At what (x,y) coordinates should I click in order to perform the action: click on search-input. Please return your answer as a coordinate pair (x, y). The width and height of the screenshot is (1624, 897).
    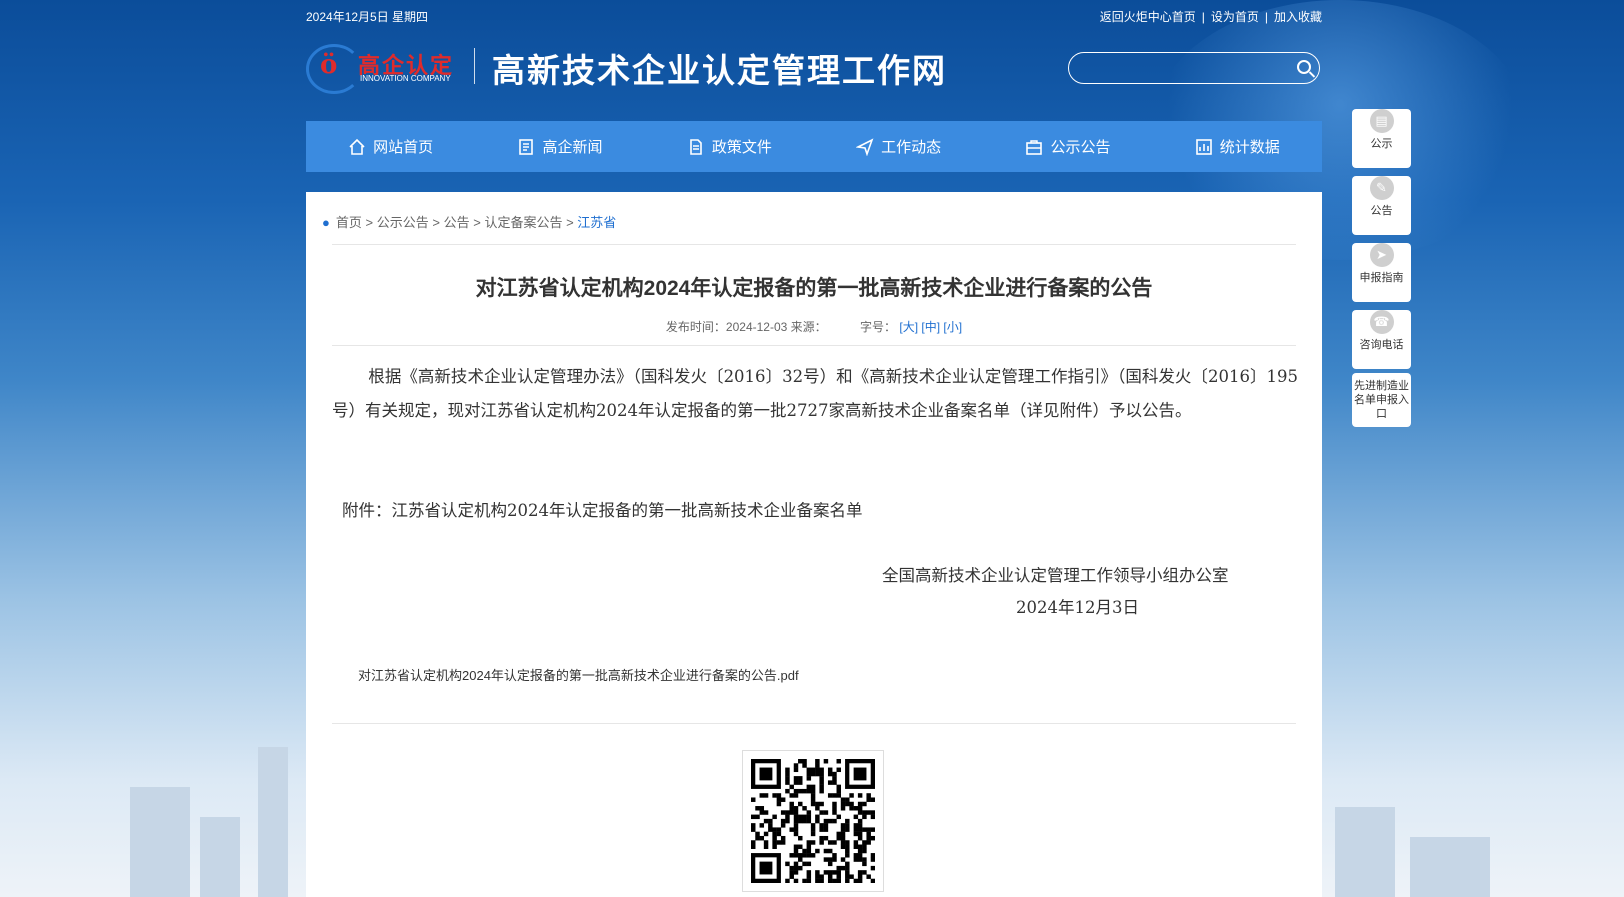
    Looking at the image, I should click on (1185, 69).